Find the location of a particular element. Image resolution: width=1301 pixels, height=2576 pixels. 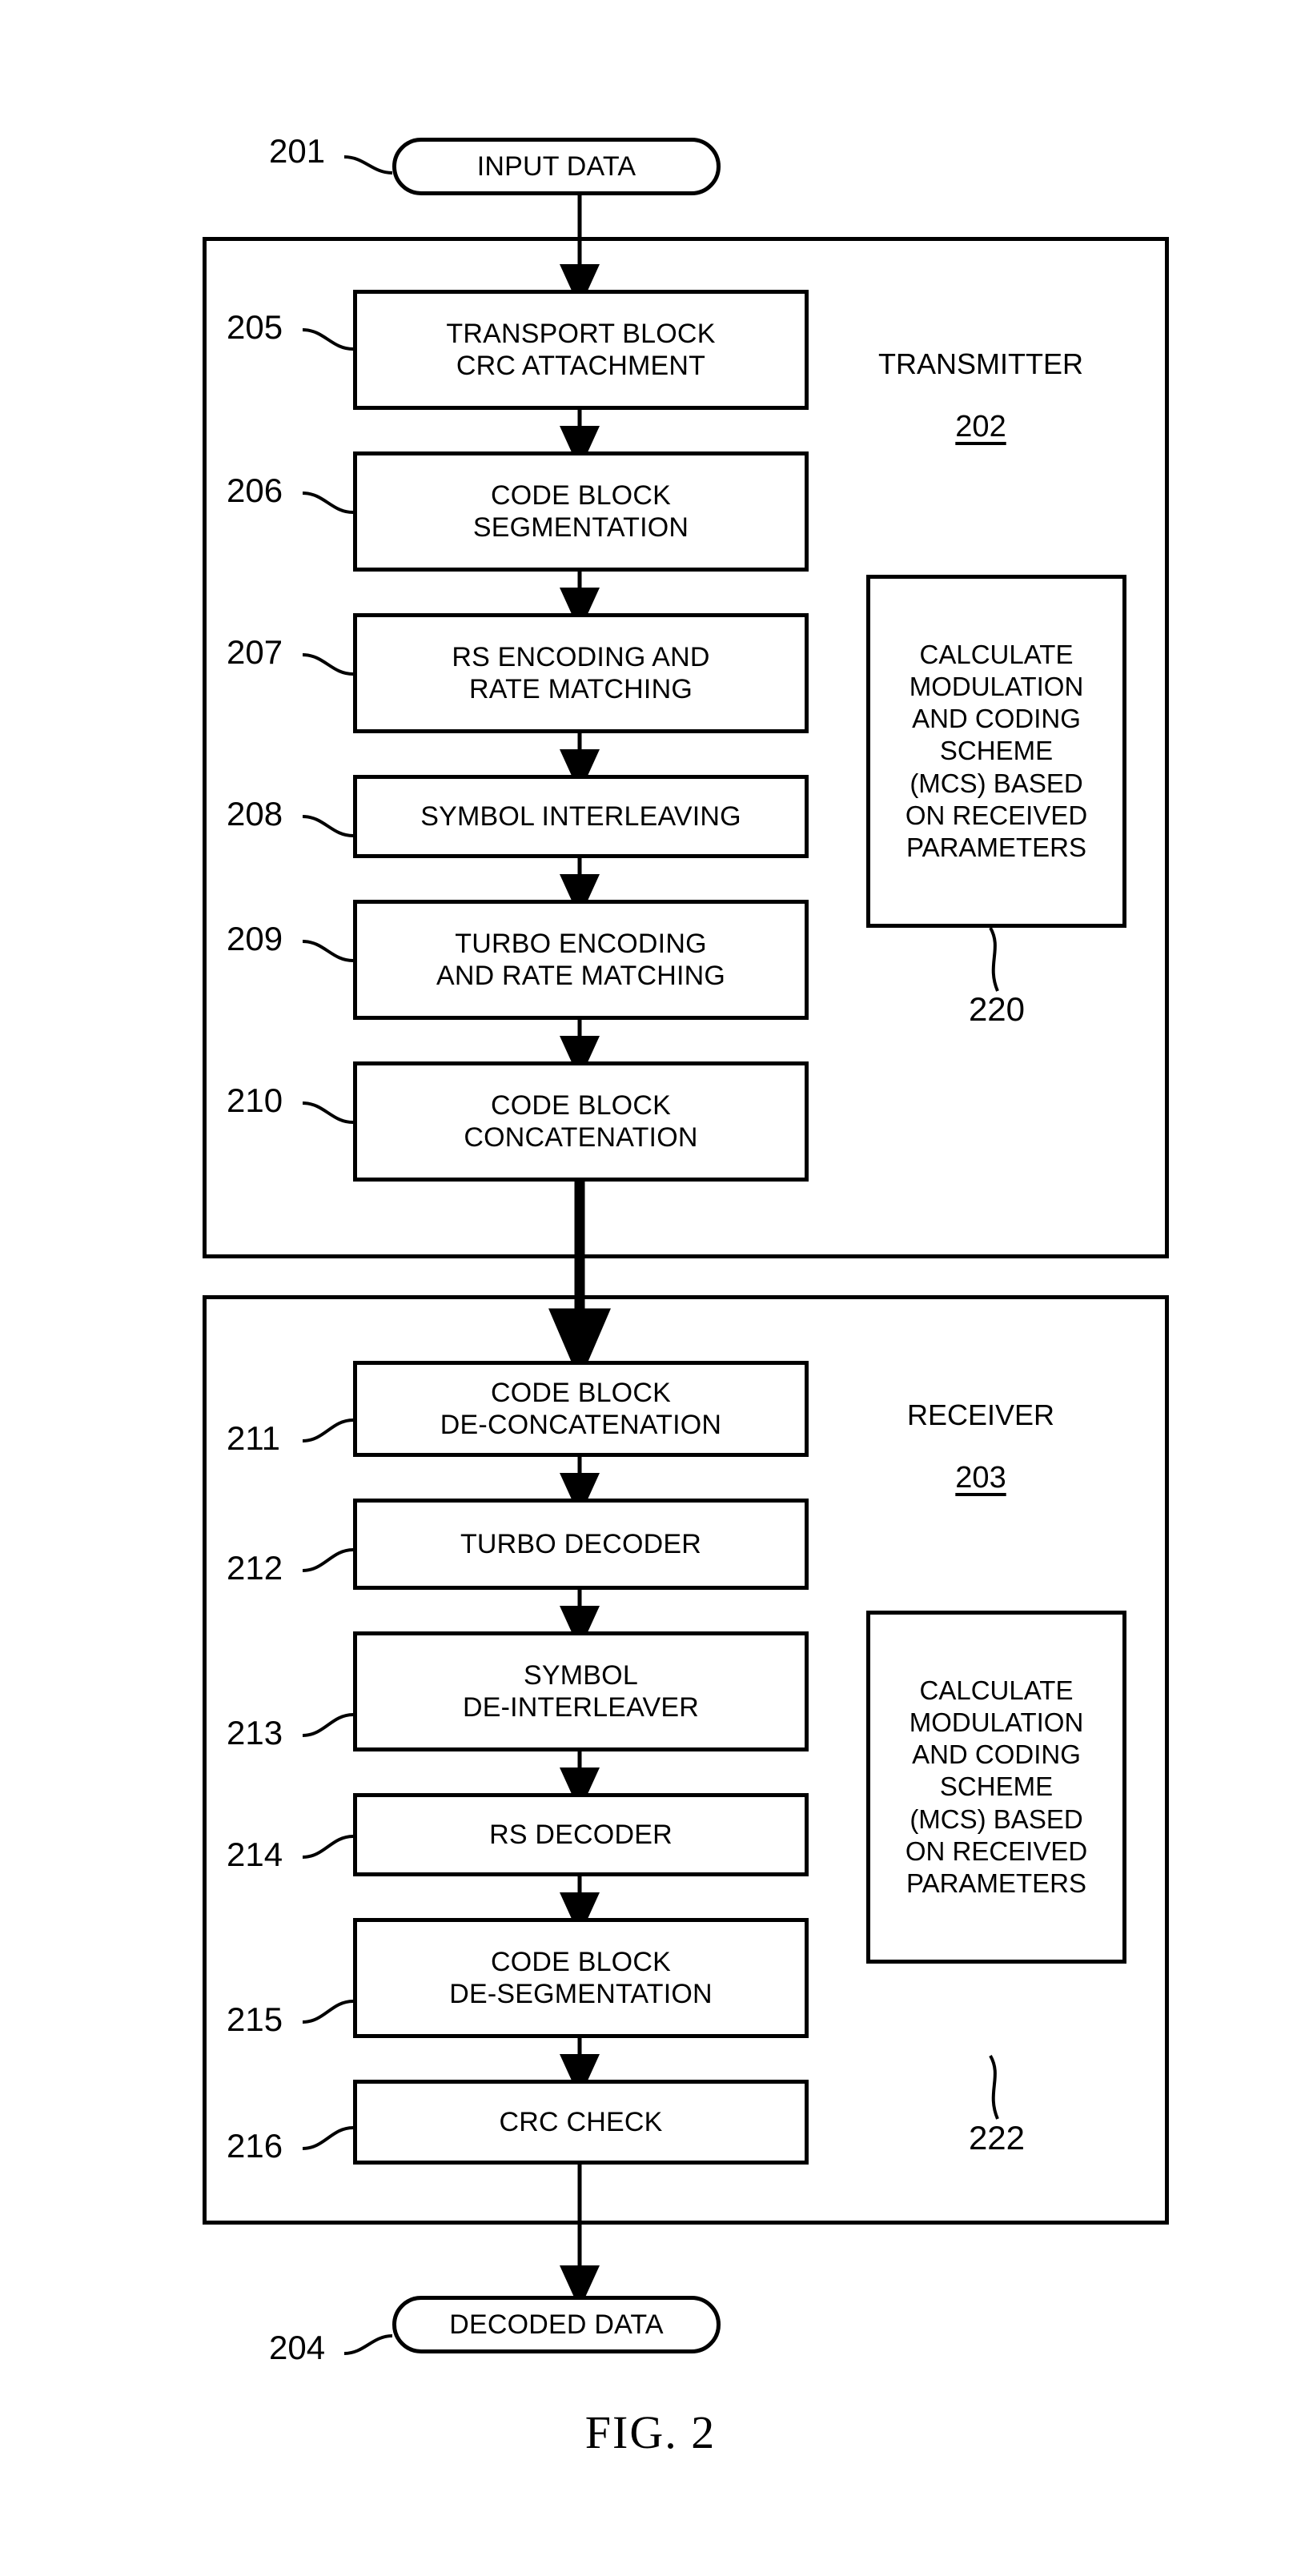

step-turbo-decoder: TURBO DECODER is located at coordinates (581, 1544).